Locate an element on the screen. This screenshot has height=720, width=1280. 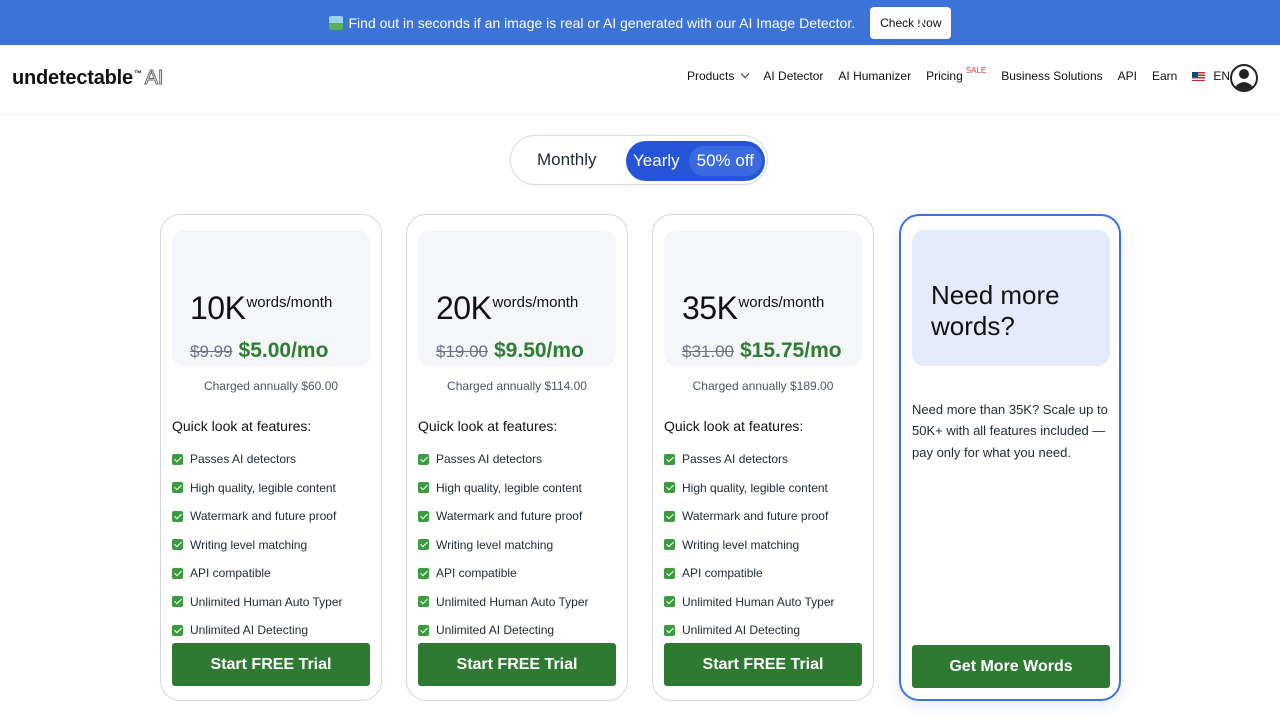
price-box: 20K words/month $19.00 $9.50/mo is located at coordinates (517, 298).